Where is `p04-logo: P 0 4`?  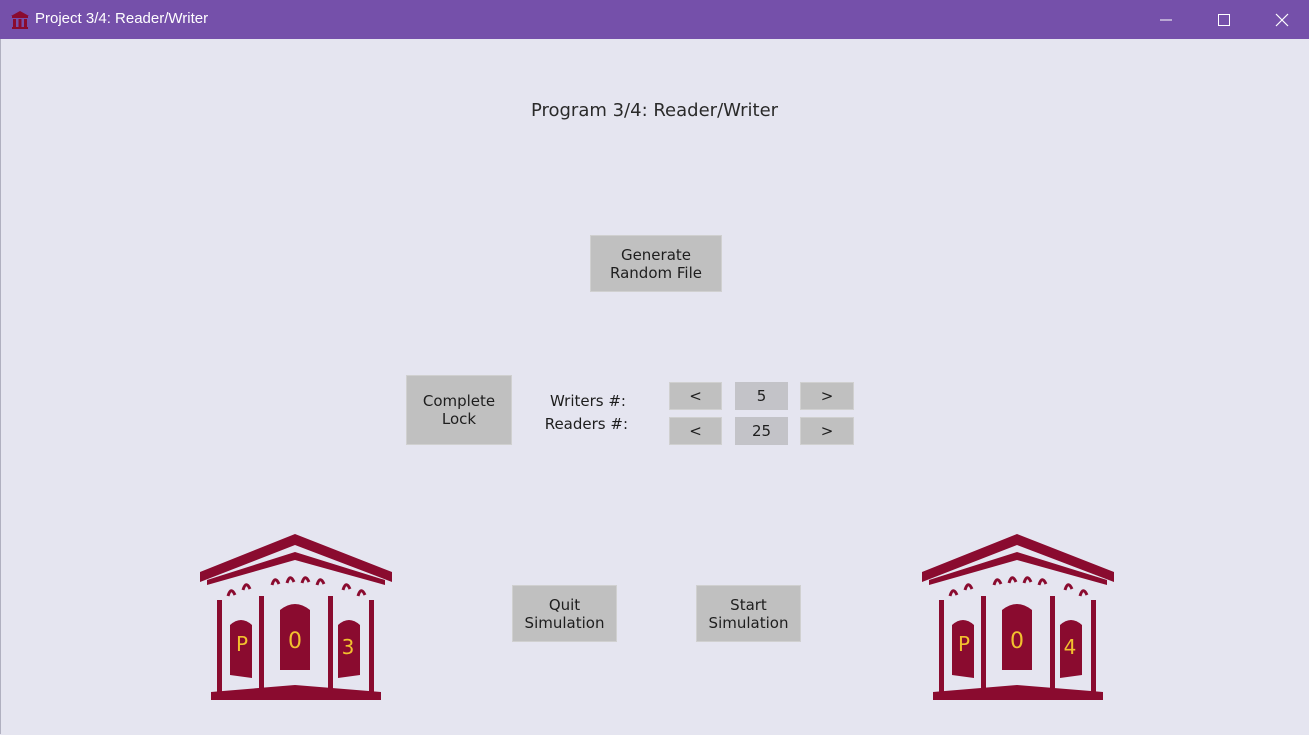
p04-logo: P 0 4 is located at coordinates (1018, 617).